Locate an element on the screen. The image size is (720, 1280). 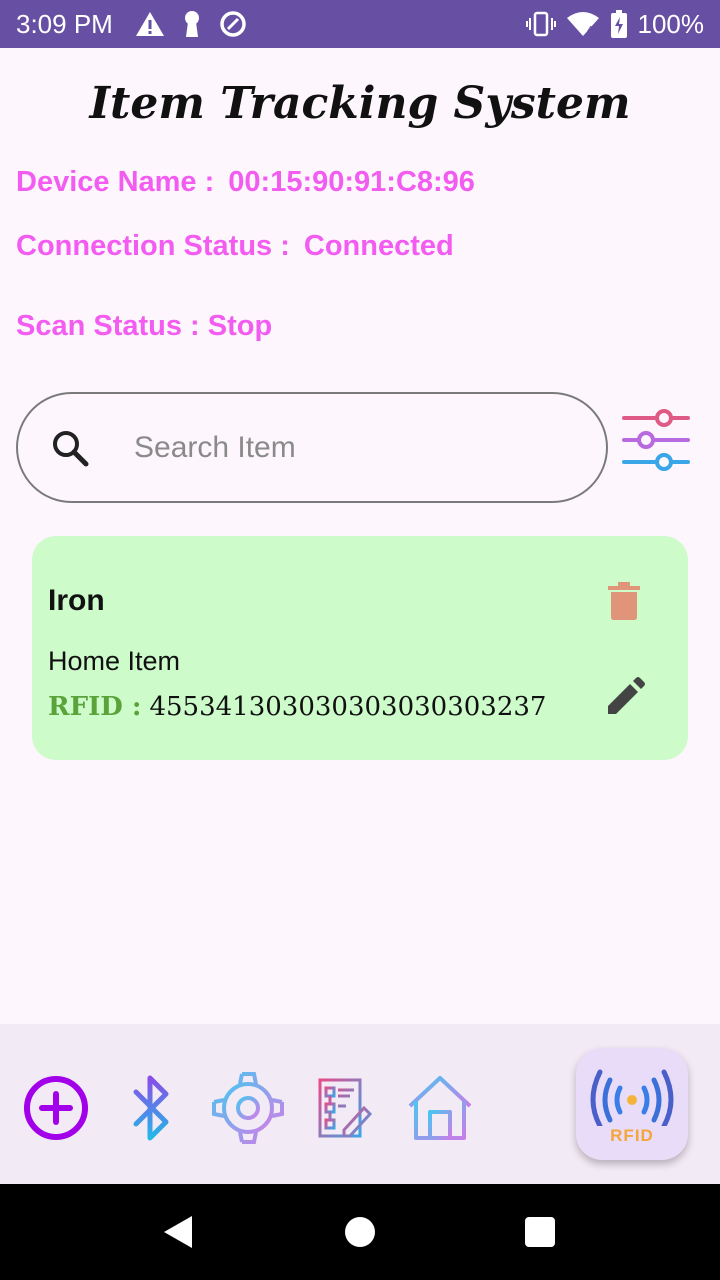
item-category: Home Item is located at coordinates (114, 661).